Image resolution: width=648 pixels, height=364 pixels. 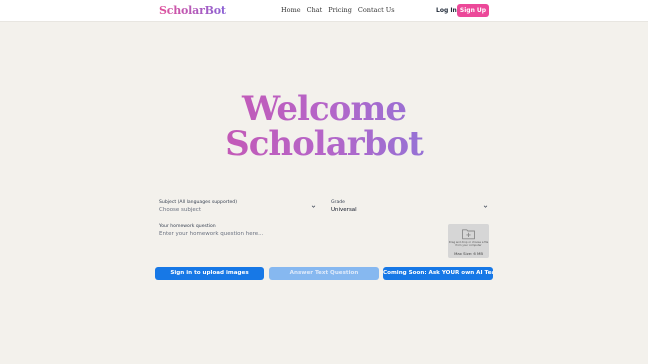 What do you see at coordinates (338, 202) in the screenshot?
I see `grade-label: Grade` at bounding box center [338, 202].